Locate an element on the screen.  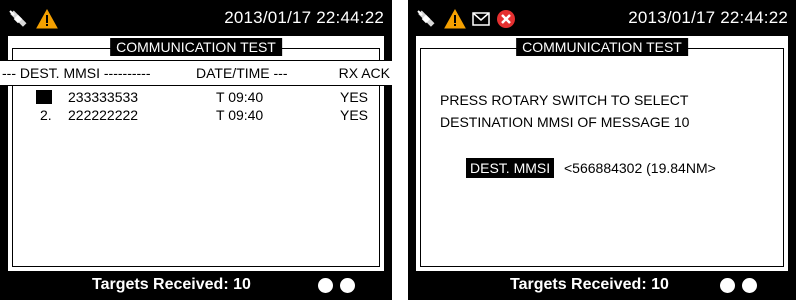
instruction-line-1: PRESS ROTARY SWITCH TO SELECT is located at coordinates (564, 100).